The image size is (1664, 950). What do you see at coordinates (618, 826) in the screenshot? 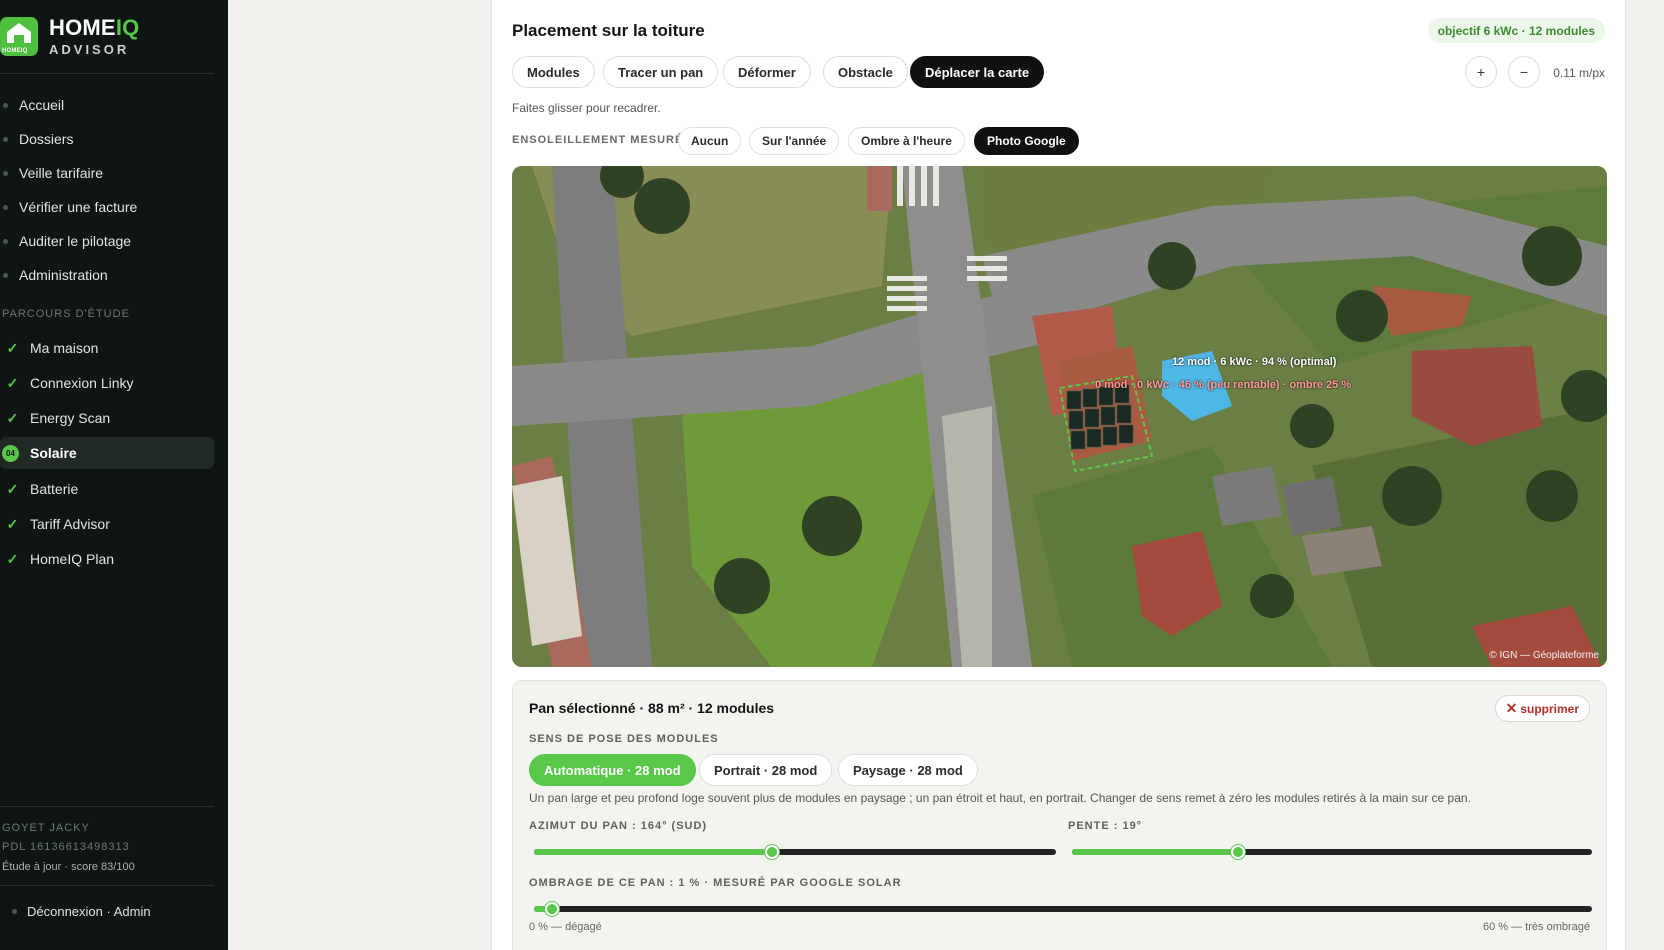
I see `azimuth-label: AZIMUT DU PAN : 164° (SUD)` at bounding box center [618, 826].